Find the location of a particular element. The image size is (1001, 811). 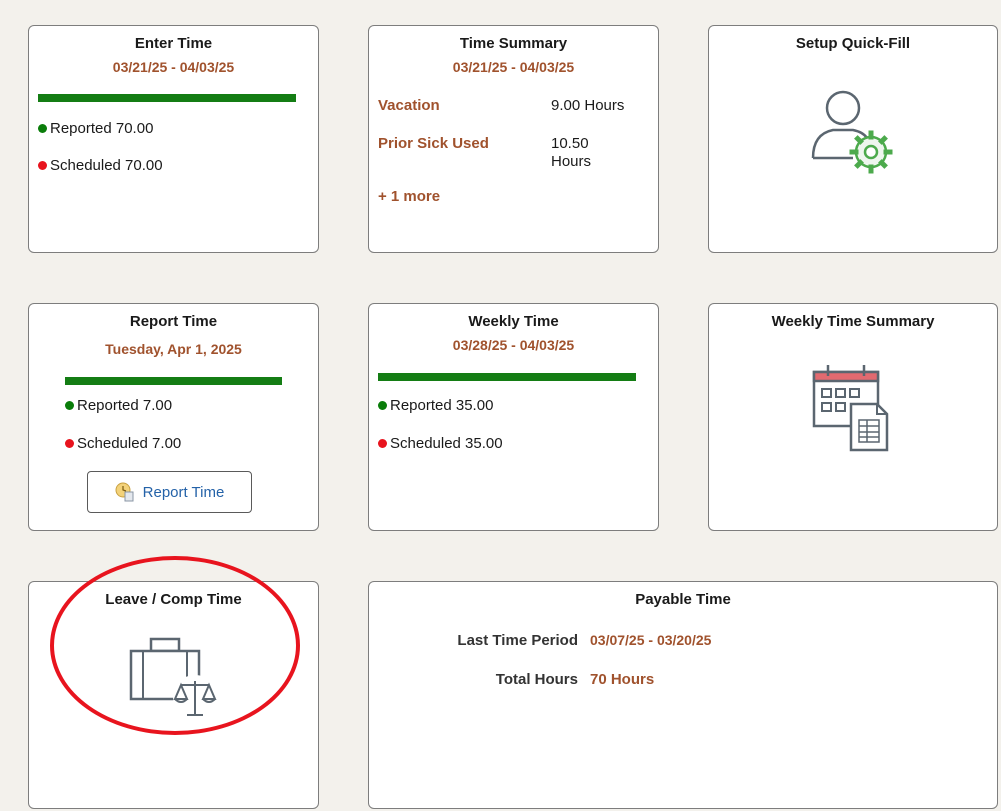

scheduled-status: Scheduled 70.00 is located at coordinates (100, 165).